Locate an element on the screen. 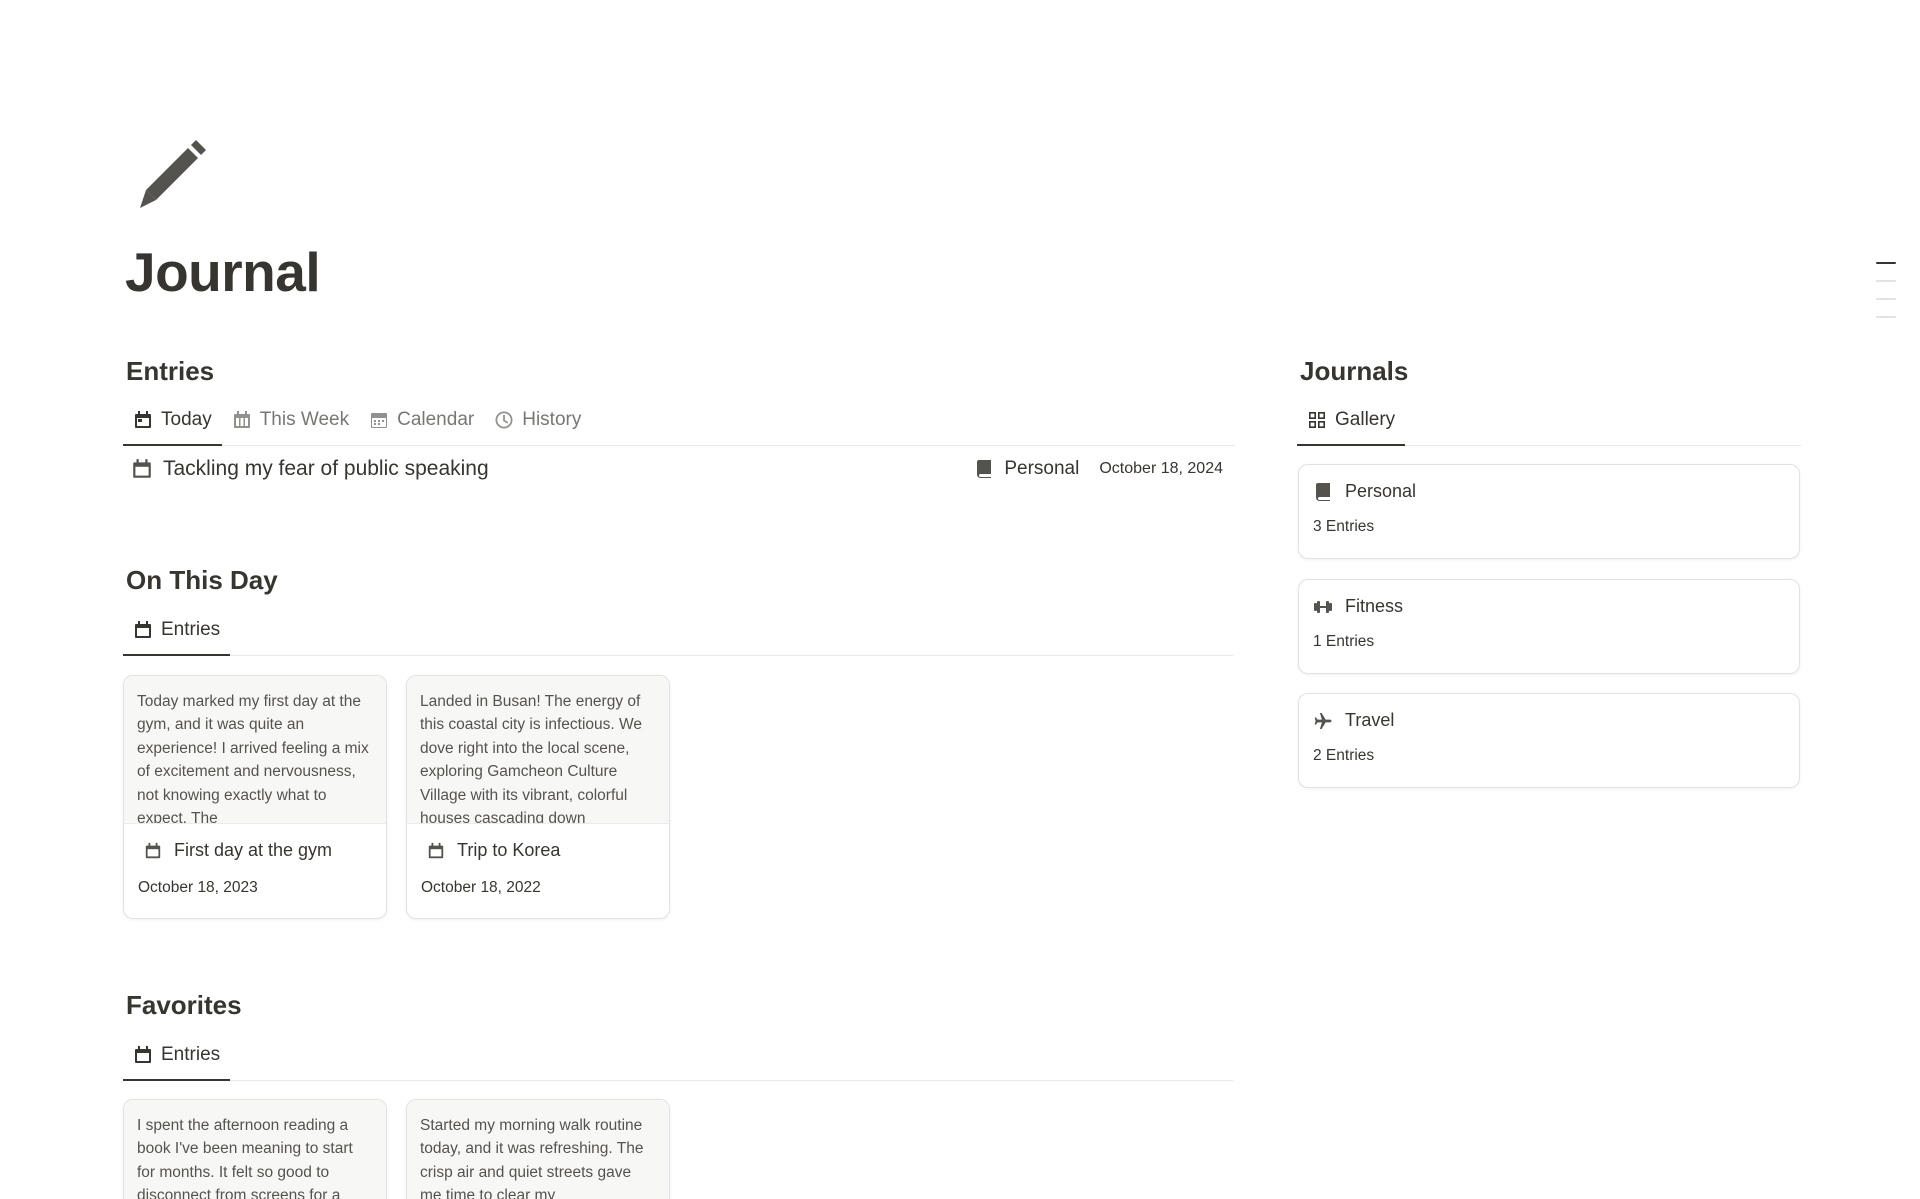  entry-date: October 18, 2022 is located at coordinates (481, 887).